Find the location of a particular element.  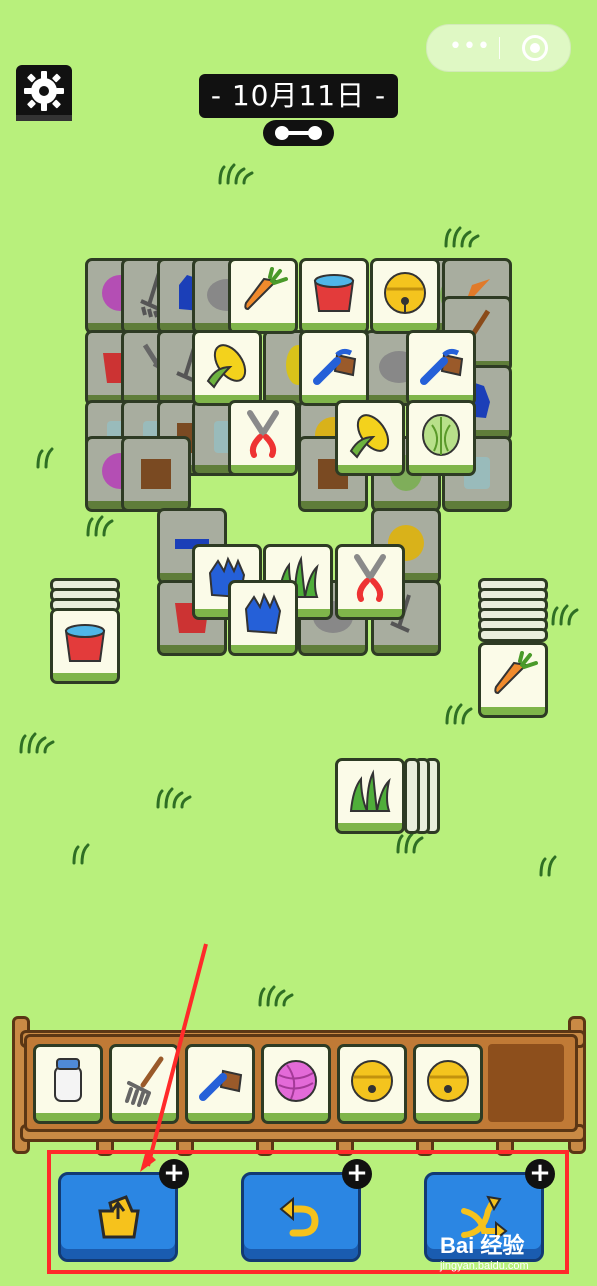

tile-stump is located at coordinates (156, 474).